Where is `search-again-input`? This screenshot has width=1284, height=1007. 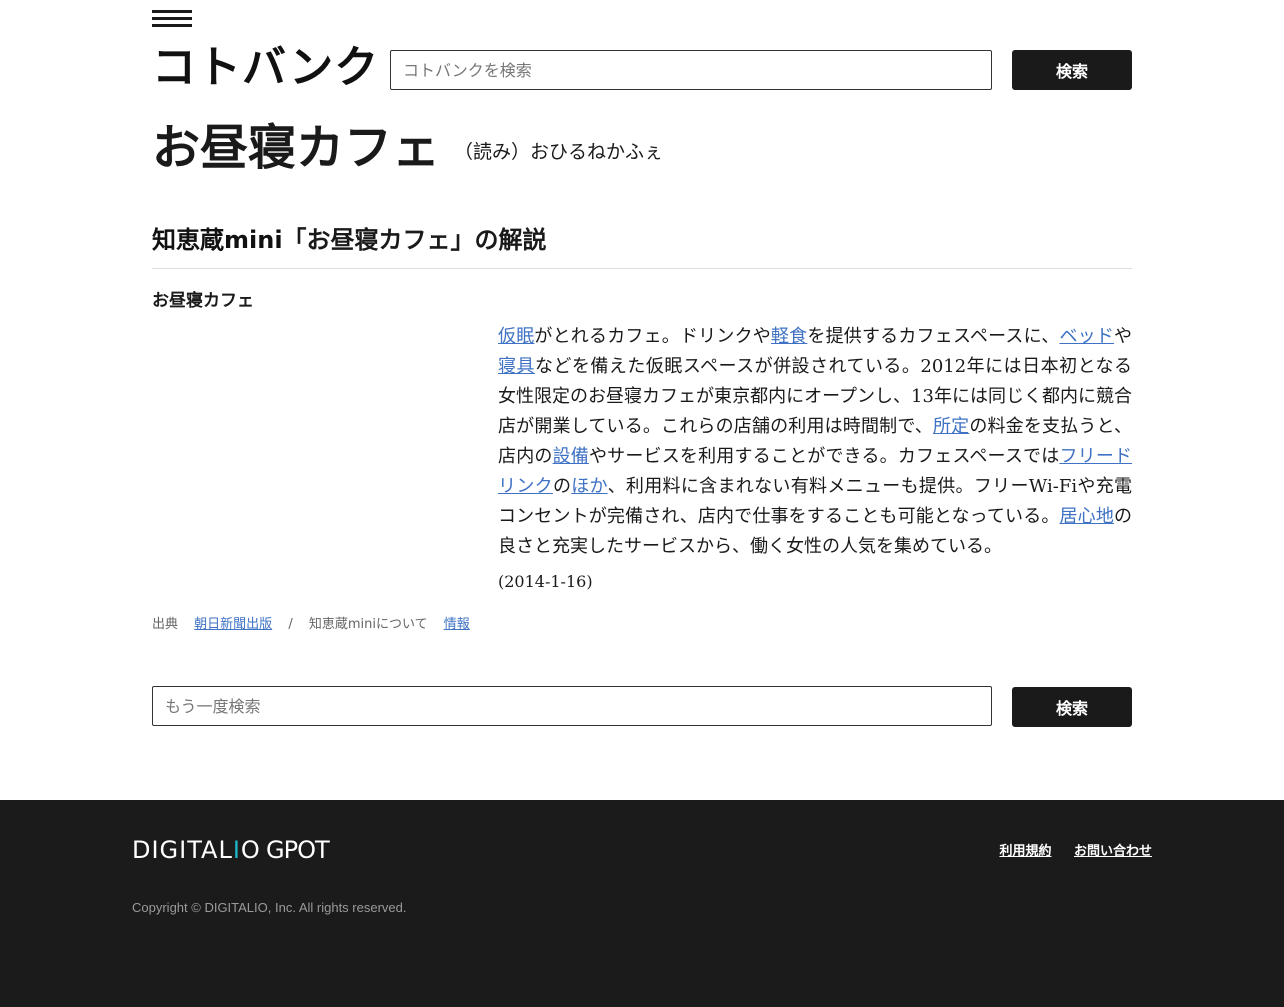 search-again-input is located at coordinates (572, 706).